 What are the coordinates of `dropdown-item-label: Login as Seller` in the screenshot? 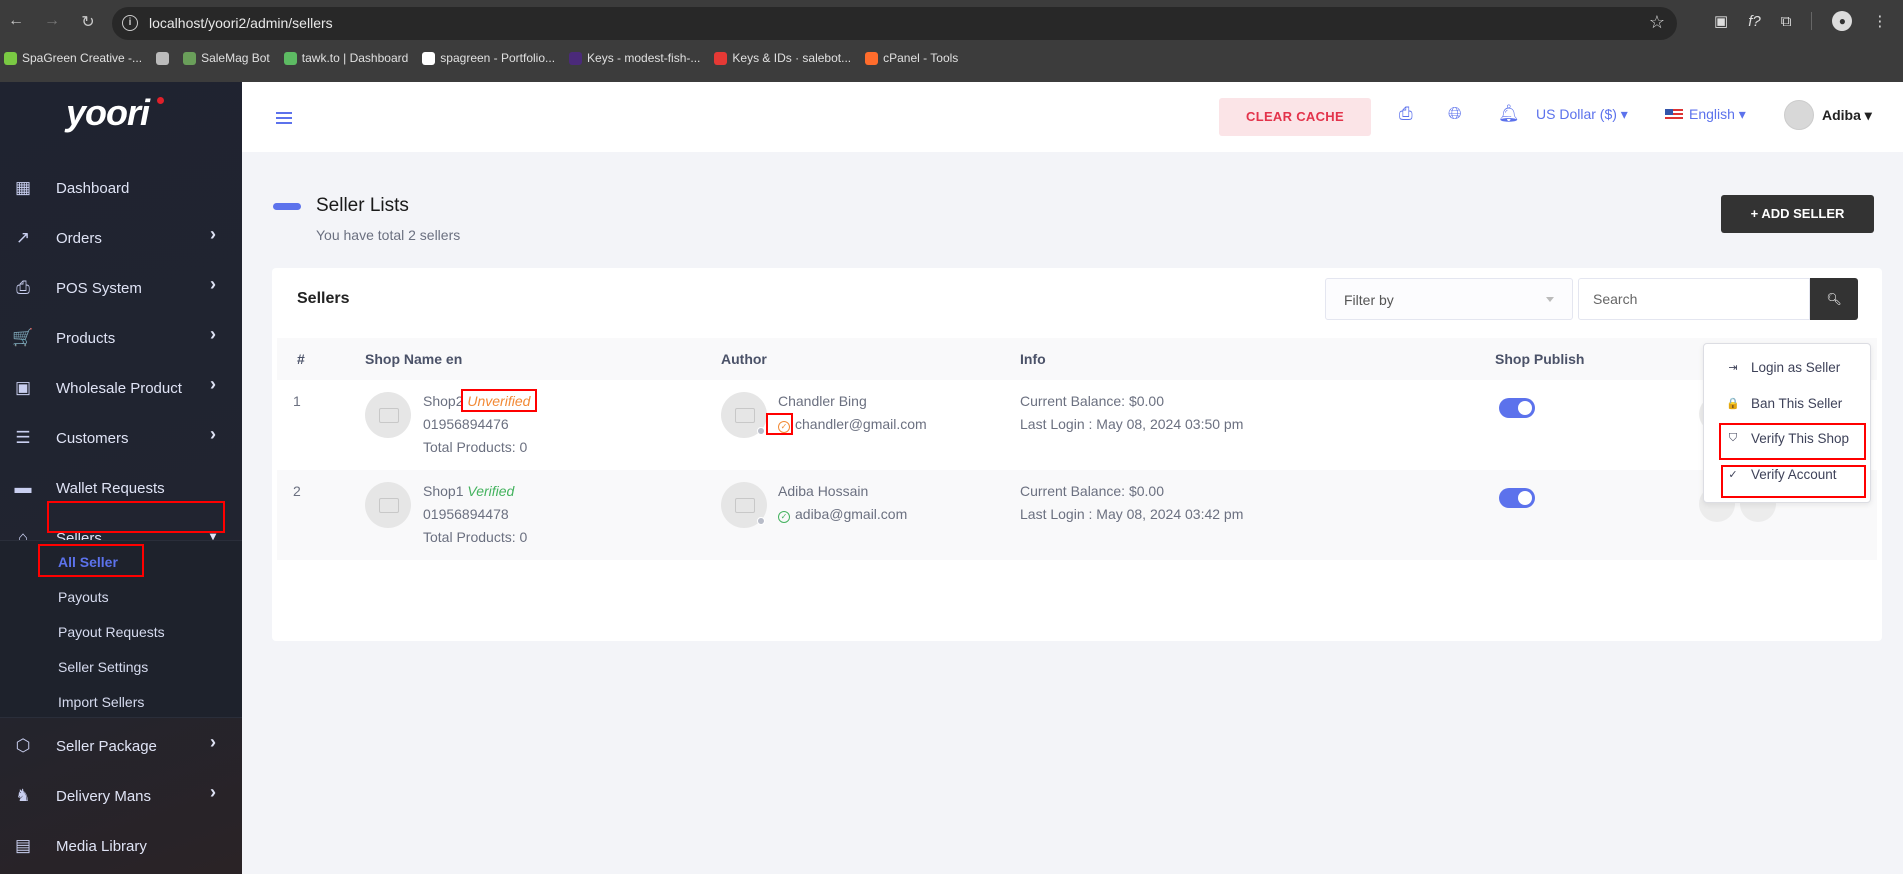 It's located at (1796, 367).